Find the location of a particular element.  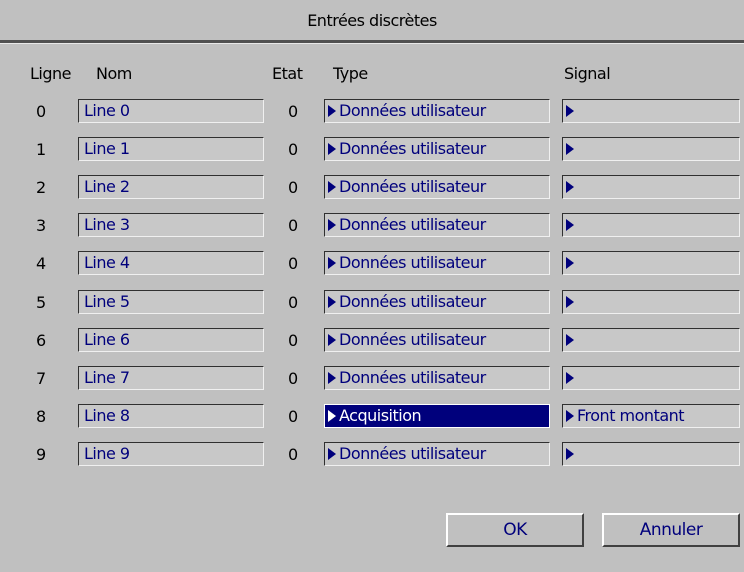

dialog-title: Entrées discrètes is located at coordinates (372, 20).